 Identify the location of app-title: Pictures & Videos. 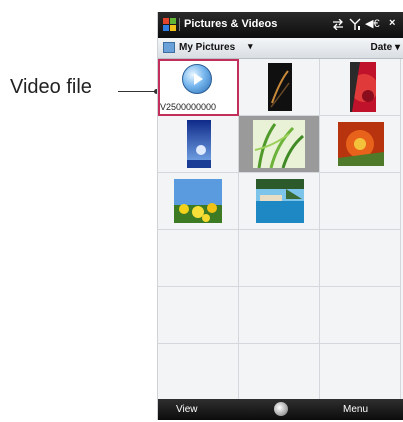
(231, 24).